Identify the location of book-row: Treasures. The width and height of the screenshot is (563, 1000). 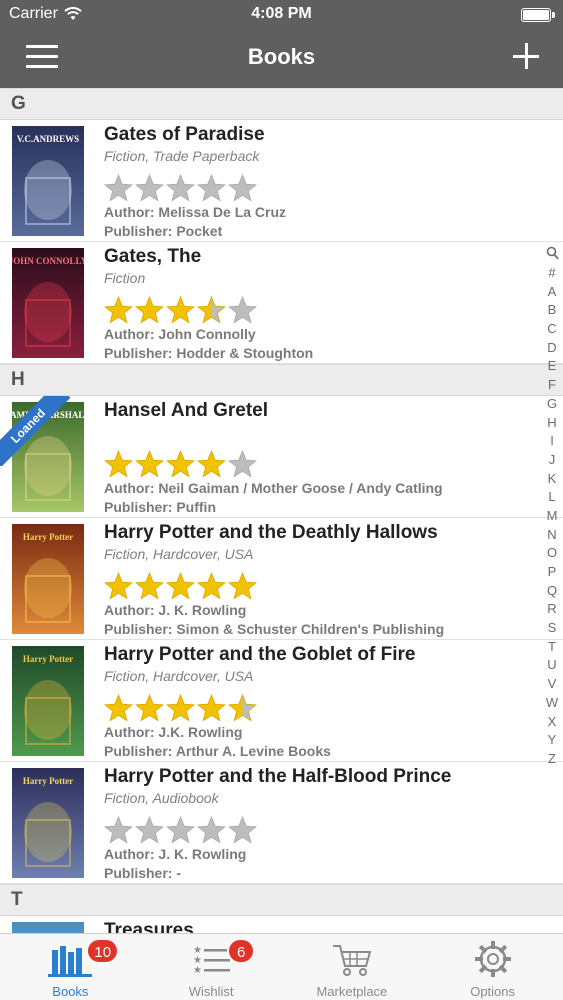
(281, 924).